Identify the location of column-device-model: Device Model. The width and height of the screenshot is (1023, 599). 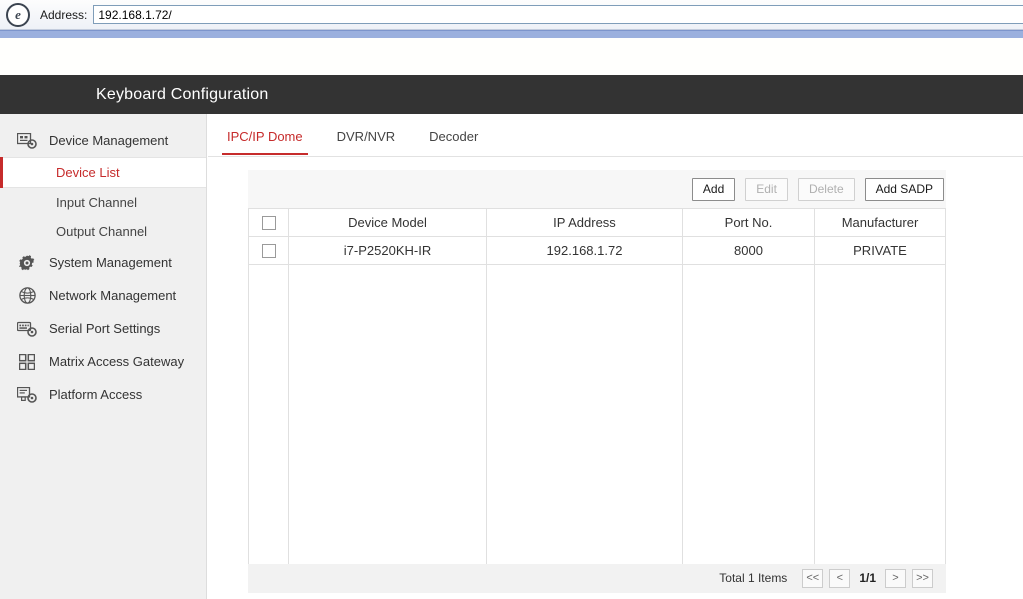
(387, 222).